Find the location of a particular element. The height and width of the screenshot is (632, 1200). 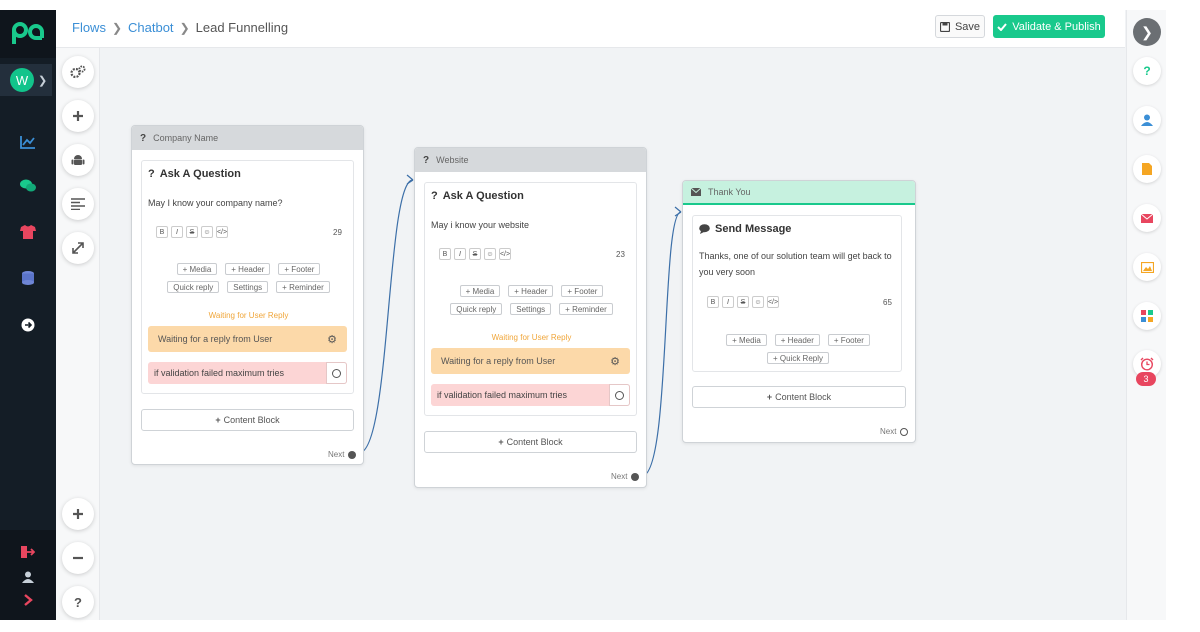

add-quick-reply-chip: + Quick Reply is located at coordinates (798, 358).